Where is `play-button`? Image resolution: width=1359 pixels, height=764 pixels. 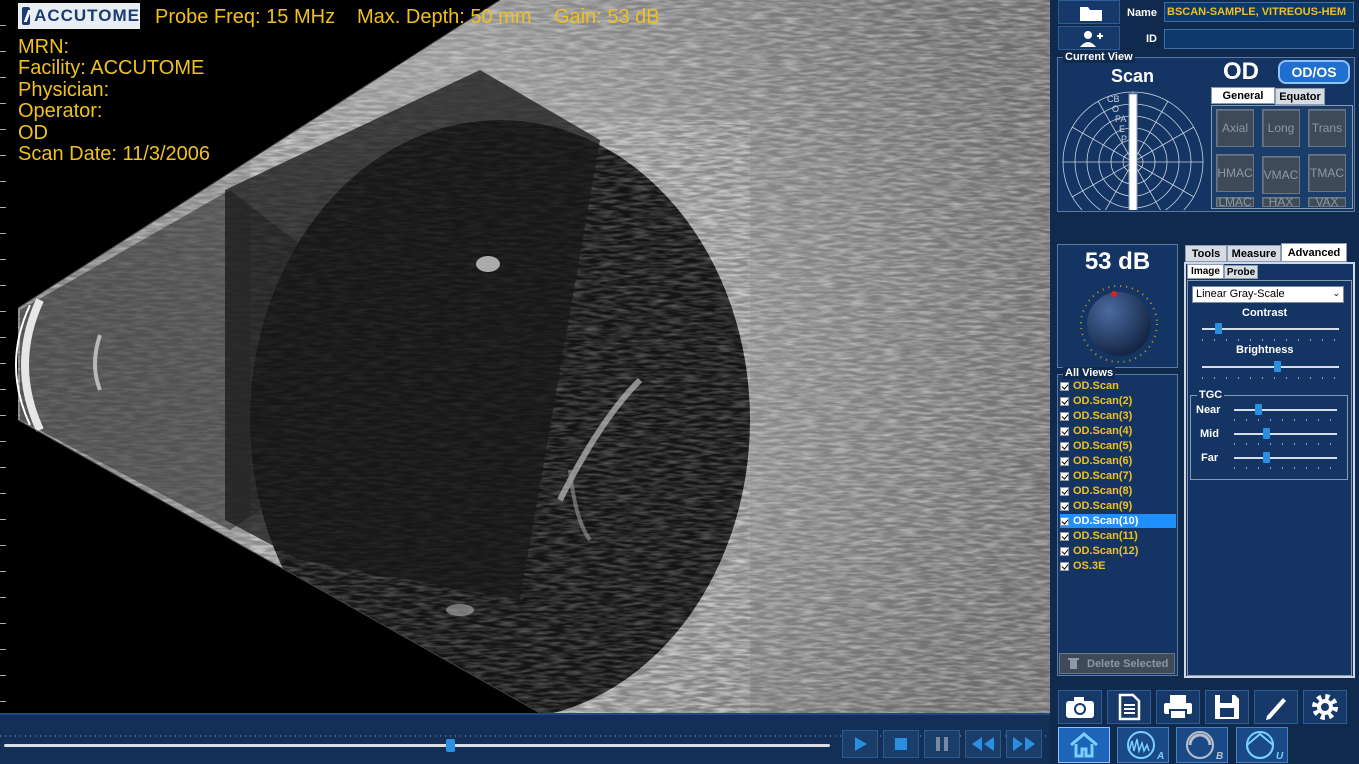 play-button is located at coordinates (860, 744).